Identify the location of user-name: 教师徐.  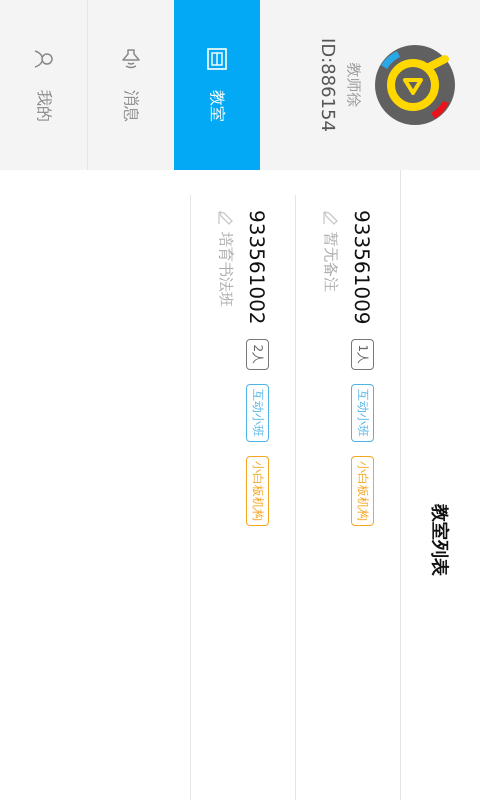
(353, 85).